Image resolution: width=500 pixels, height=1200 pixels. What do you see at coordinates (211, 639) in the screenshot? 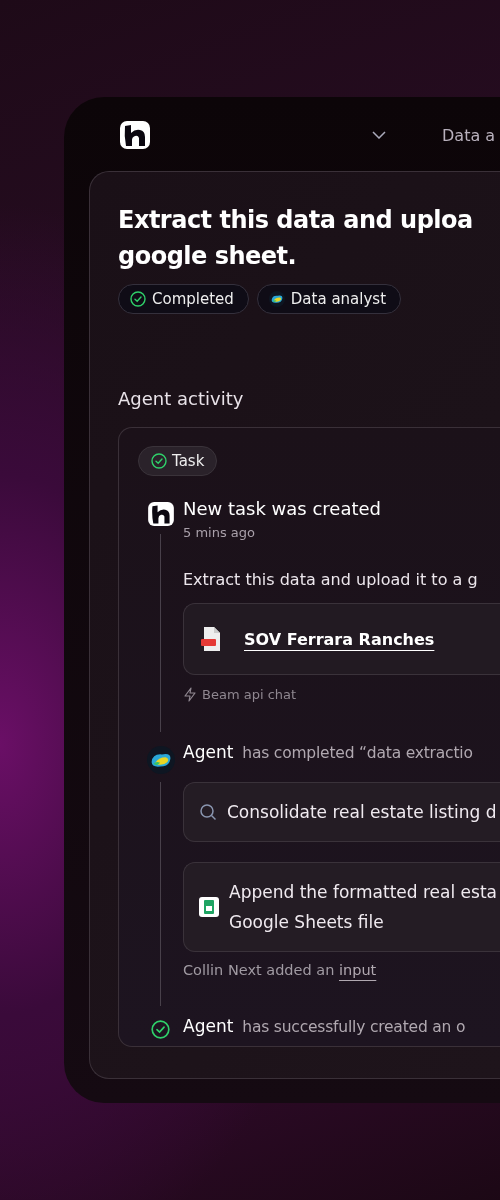
I see `pdf-file-icon` at bounding box center [211, 639].